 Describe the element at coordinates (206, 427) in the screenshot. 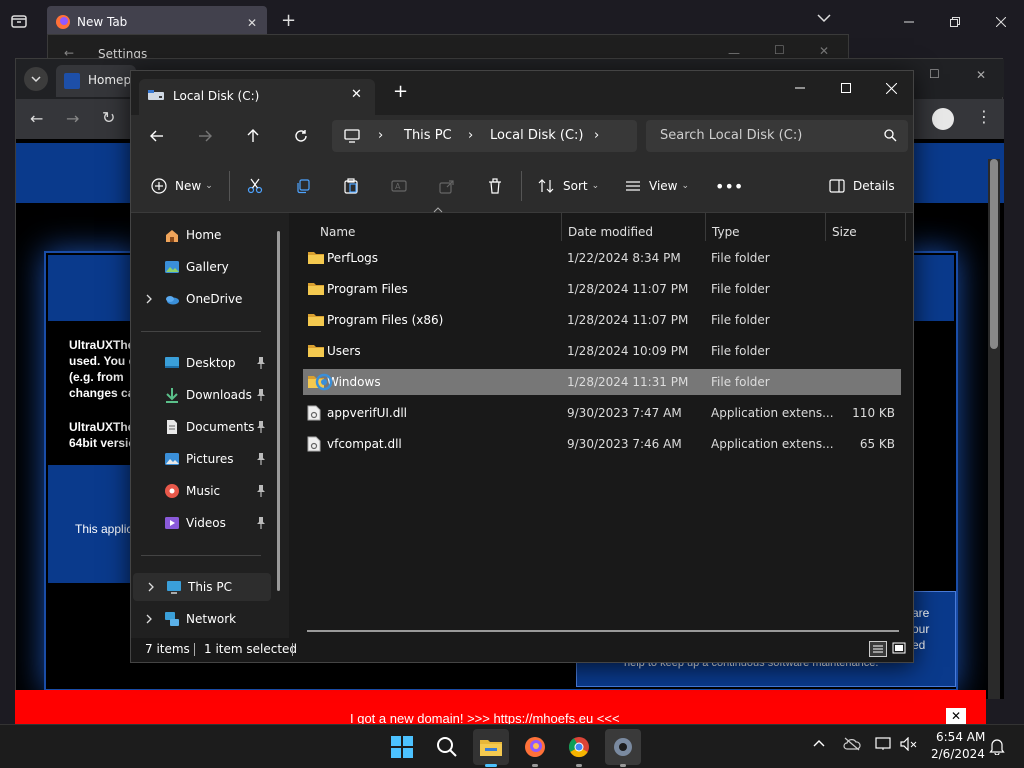

I see `nav-item-documents: Documents` at that location.